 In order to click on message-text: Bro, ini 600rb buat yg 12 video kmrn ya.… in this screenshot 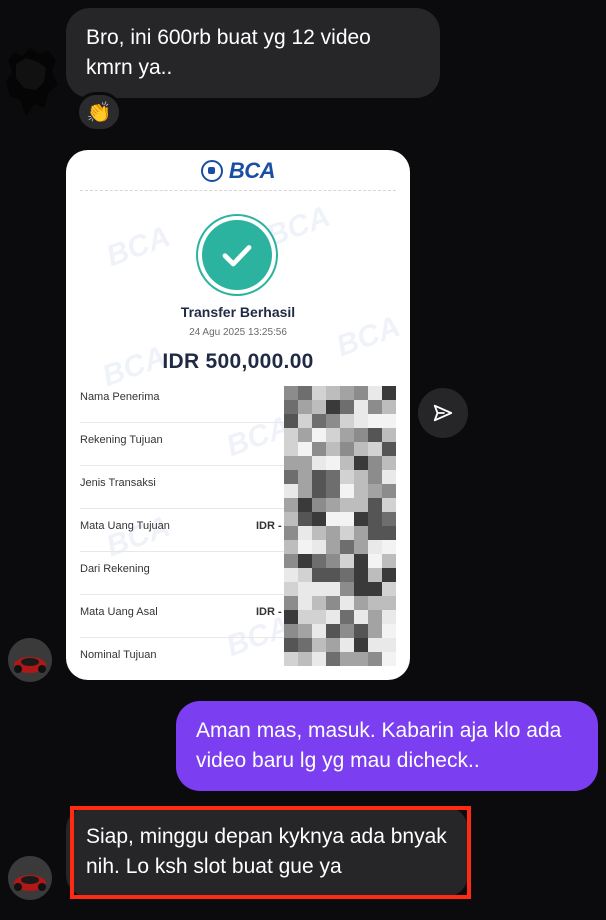, I will do `click(228, 52)`.